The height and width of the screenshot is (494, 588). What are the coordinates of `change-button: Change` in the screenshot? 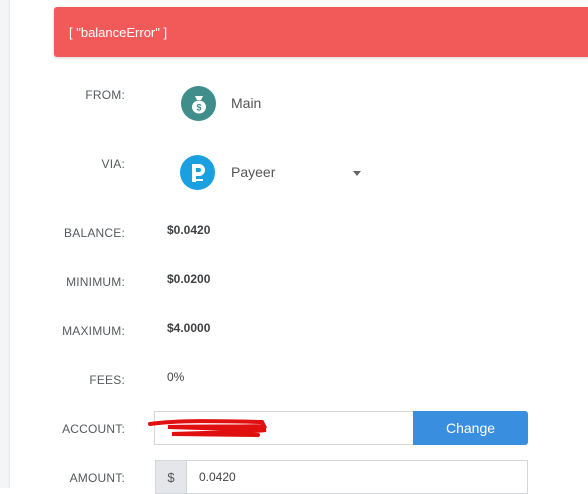 It's located at (470, 428).